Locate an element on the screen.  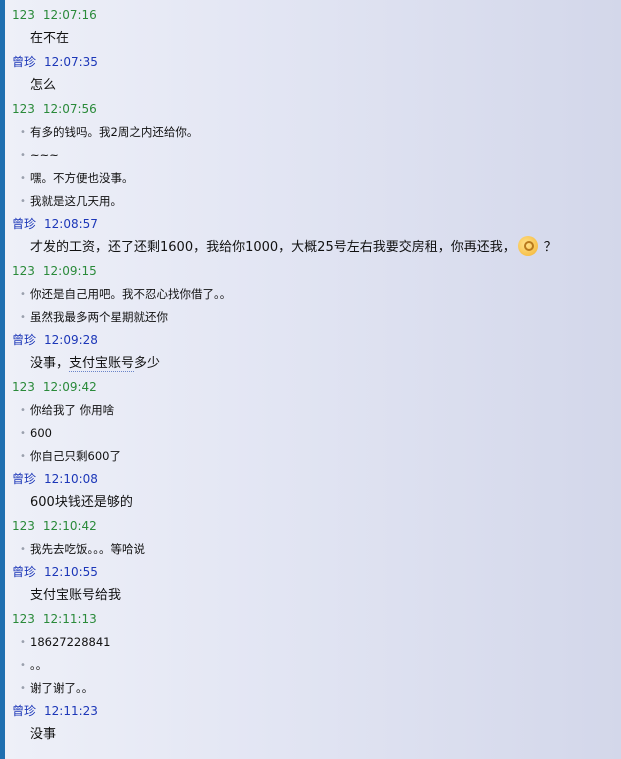
message-header: 曾珍 12:07:35 is located at coordinates (310, 62).